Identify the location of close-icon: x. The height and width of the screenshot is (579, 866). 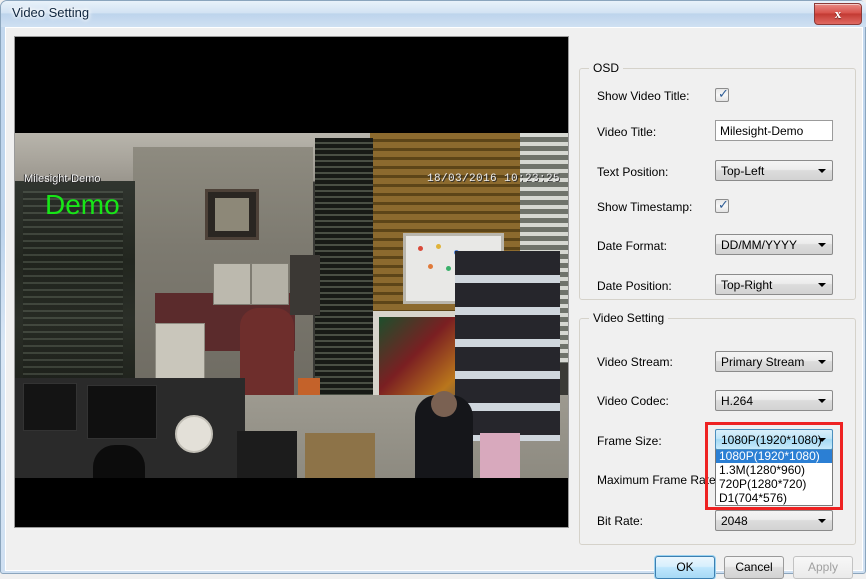
(838, 13).